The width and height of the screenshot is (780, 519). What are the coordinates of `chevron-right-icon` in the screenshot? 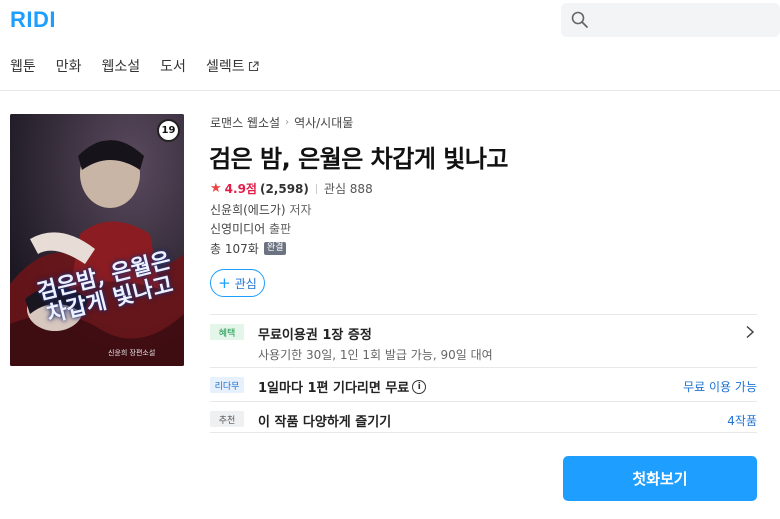 It's located at (750, 332).